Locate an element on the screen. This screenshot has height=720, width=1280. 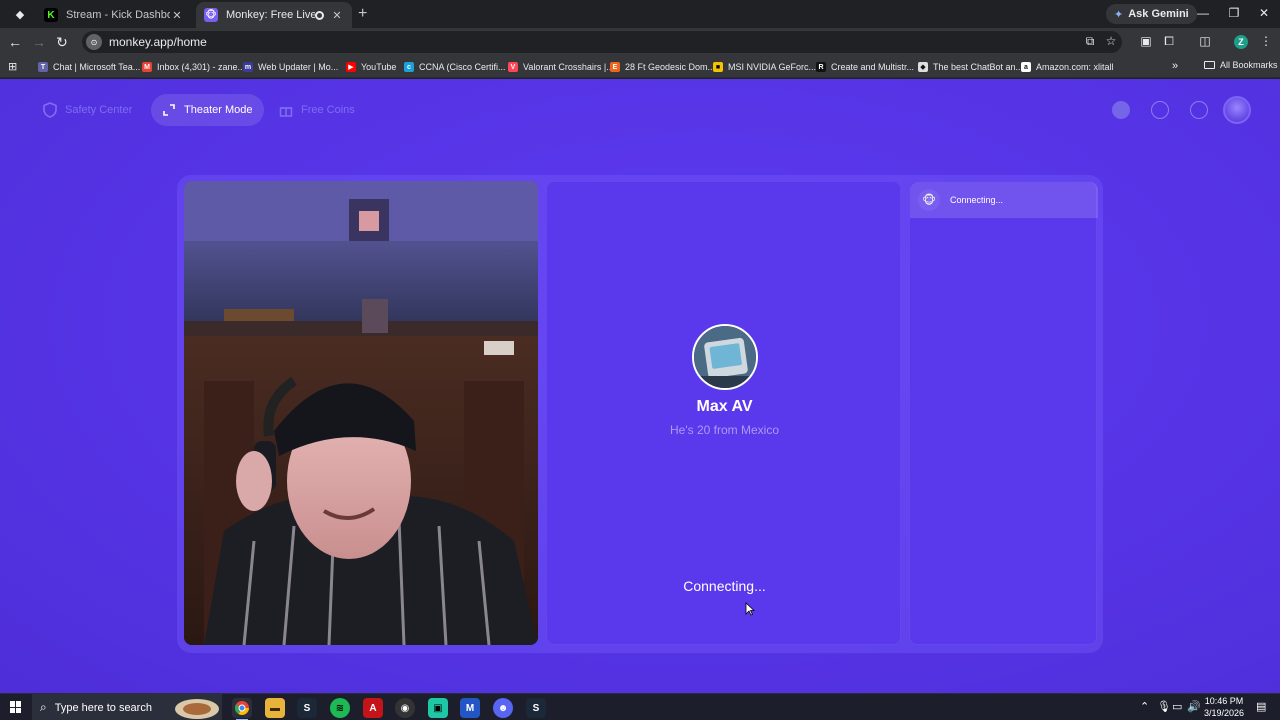
minimize-icon: — is located at coordinates (1203, 13).